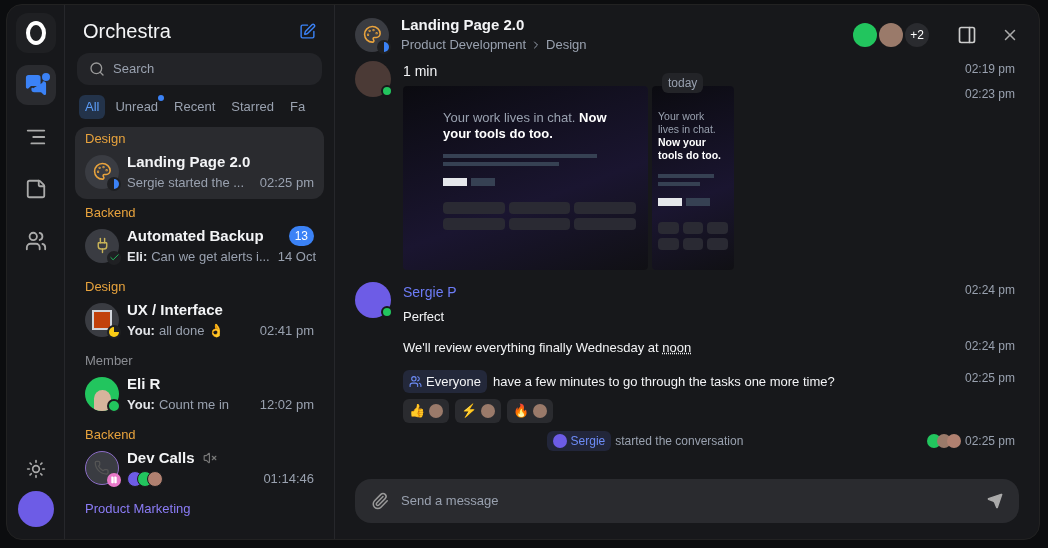 The image size is (1048, 548). What do you see at coordinates (35, 469) in the screenshot?
I see `theme-toggle-icon` at bounding box center [35, 469].